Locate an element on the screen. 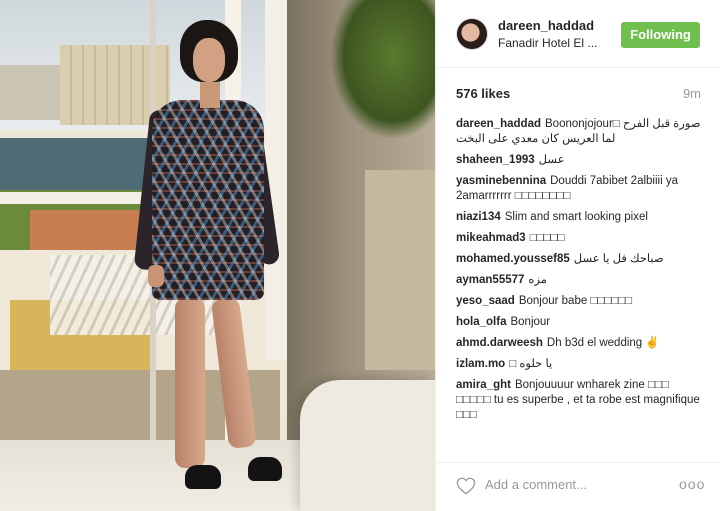  post-time: 9m is located at coordinates (691, 93).